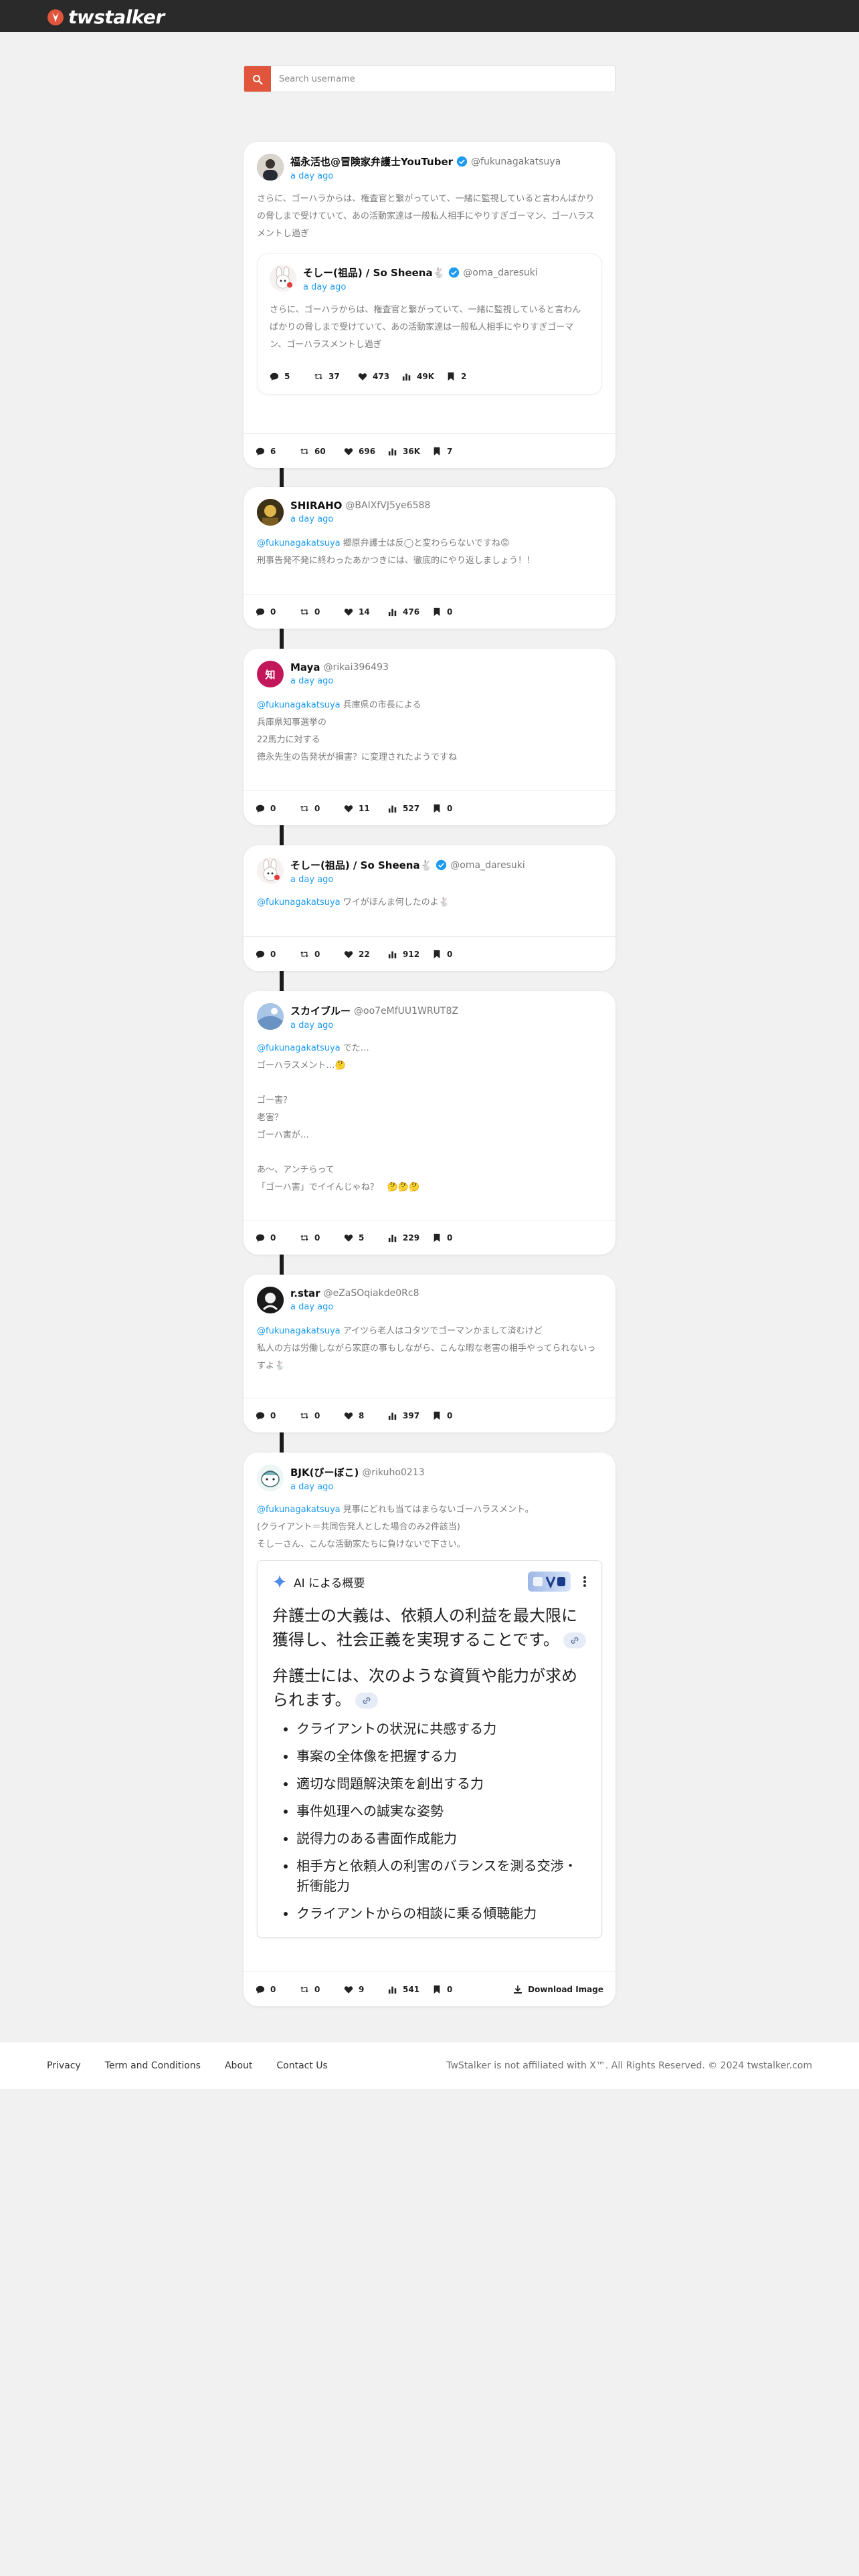  I want to click on retweet-count: 60, so click(322, 452).